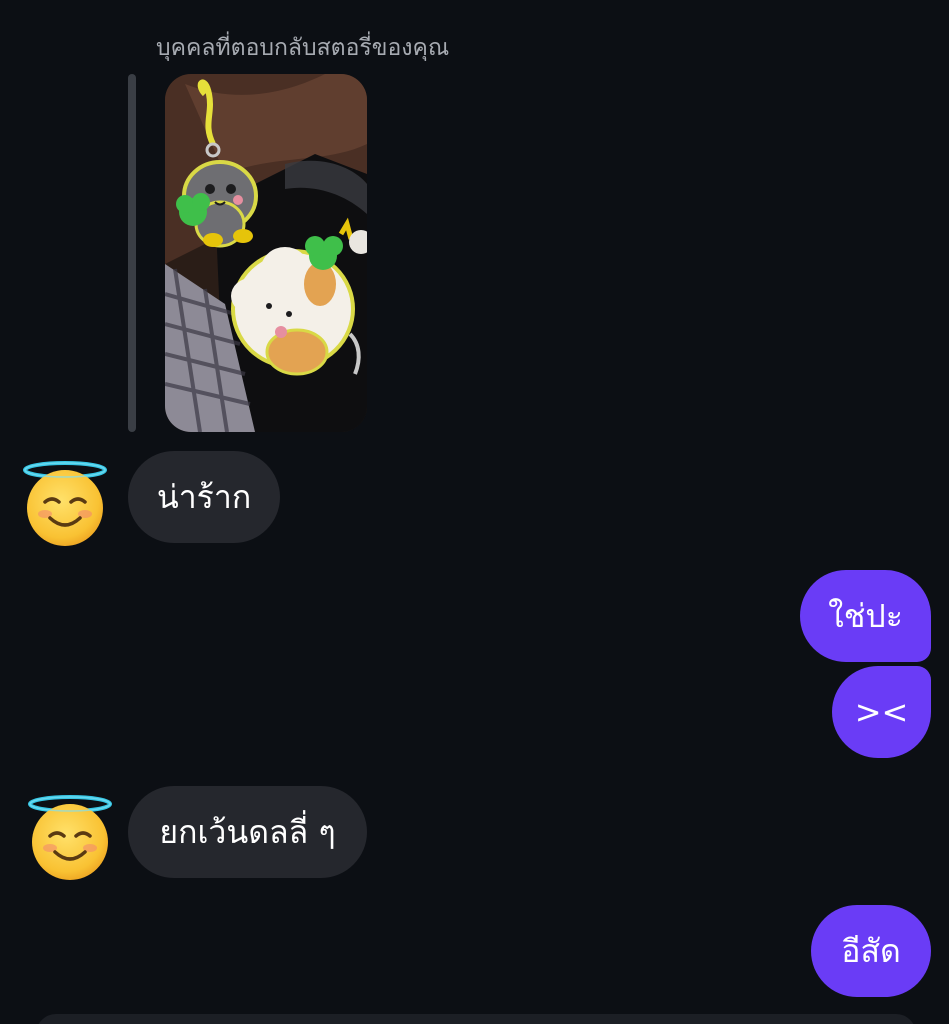 The width and height of the screenshot is (949, 1024). What do you see at coordinates (303, 48) in the screenshot?
I see `story-reply-caption: บุคคลที่ตอบกลับสตอรี่ของคุณ` at bounding box center [303, 48].